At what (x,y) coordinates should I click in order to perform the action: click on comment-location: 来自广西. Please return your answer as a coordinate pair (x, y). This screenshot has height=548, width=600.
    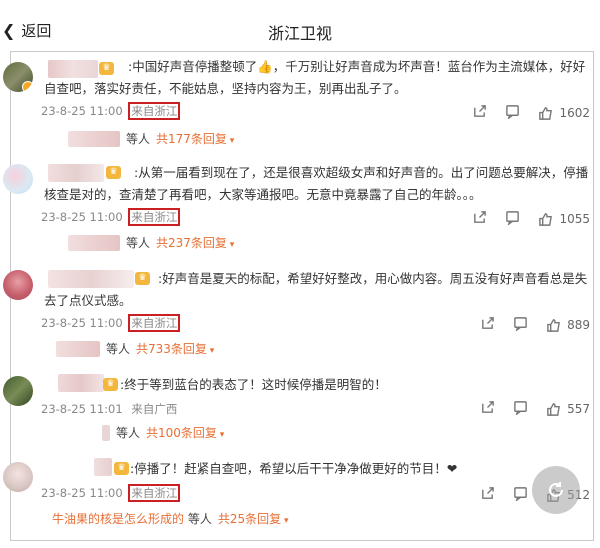
    Looking at the image, I should click on (154, 409).